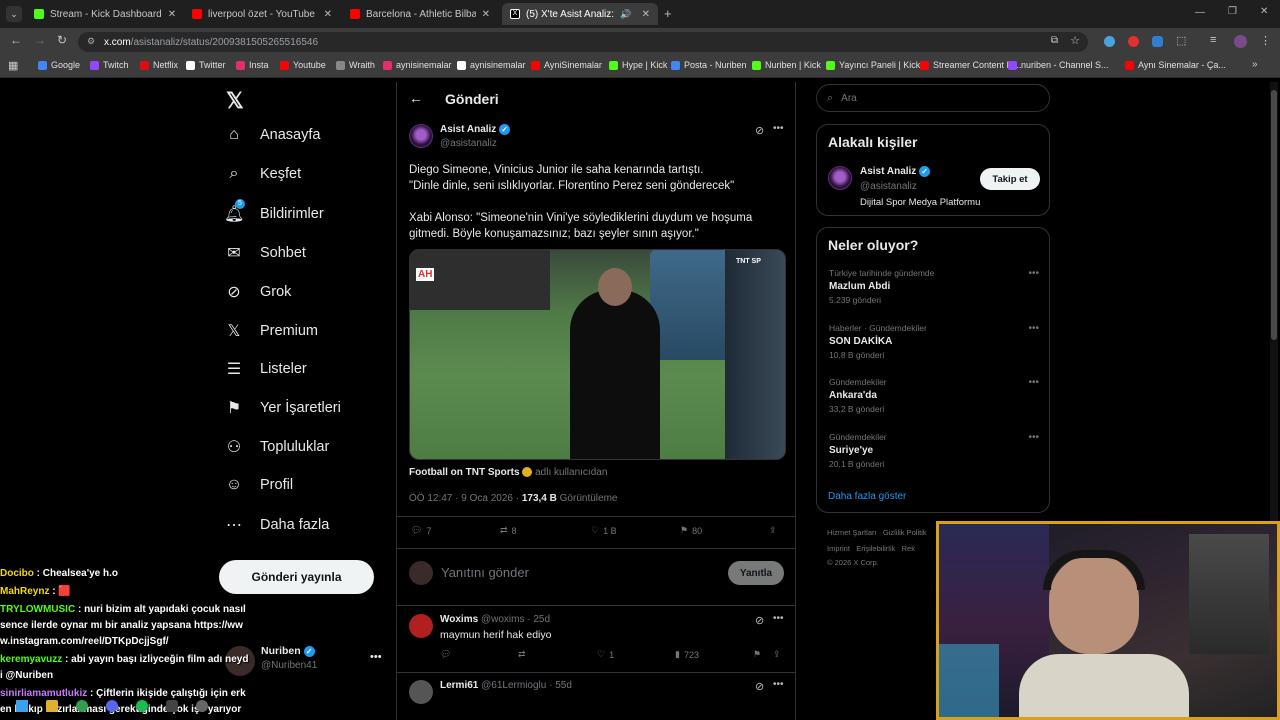 The width and height of the screenshot is (1280, 720). I want to click on nav-item-list: ☰ Listeler, so click(265, 369).